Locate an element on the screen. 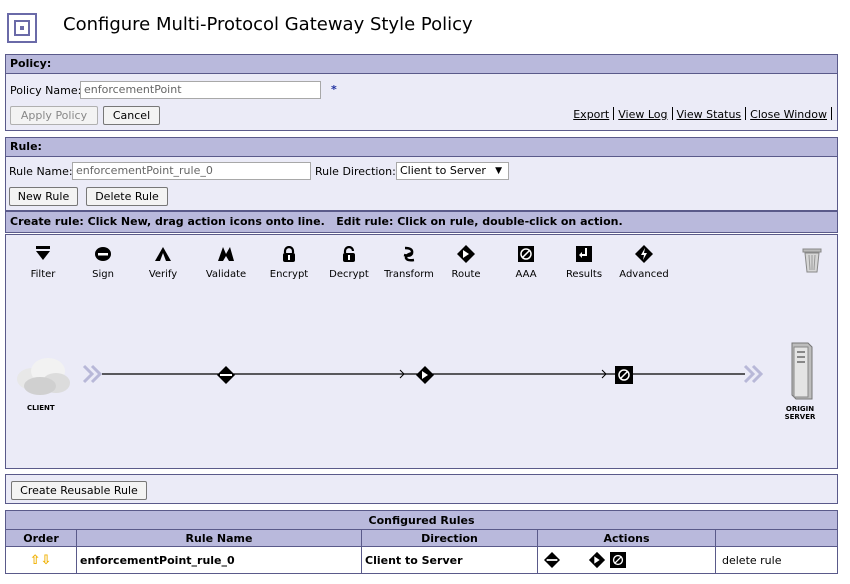 This screenshot has width=850, height=584. export-link: Export is located at coordinates (591, 114).